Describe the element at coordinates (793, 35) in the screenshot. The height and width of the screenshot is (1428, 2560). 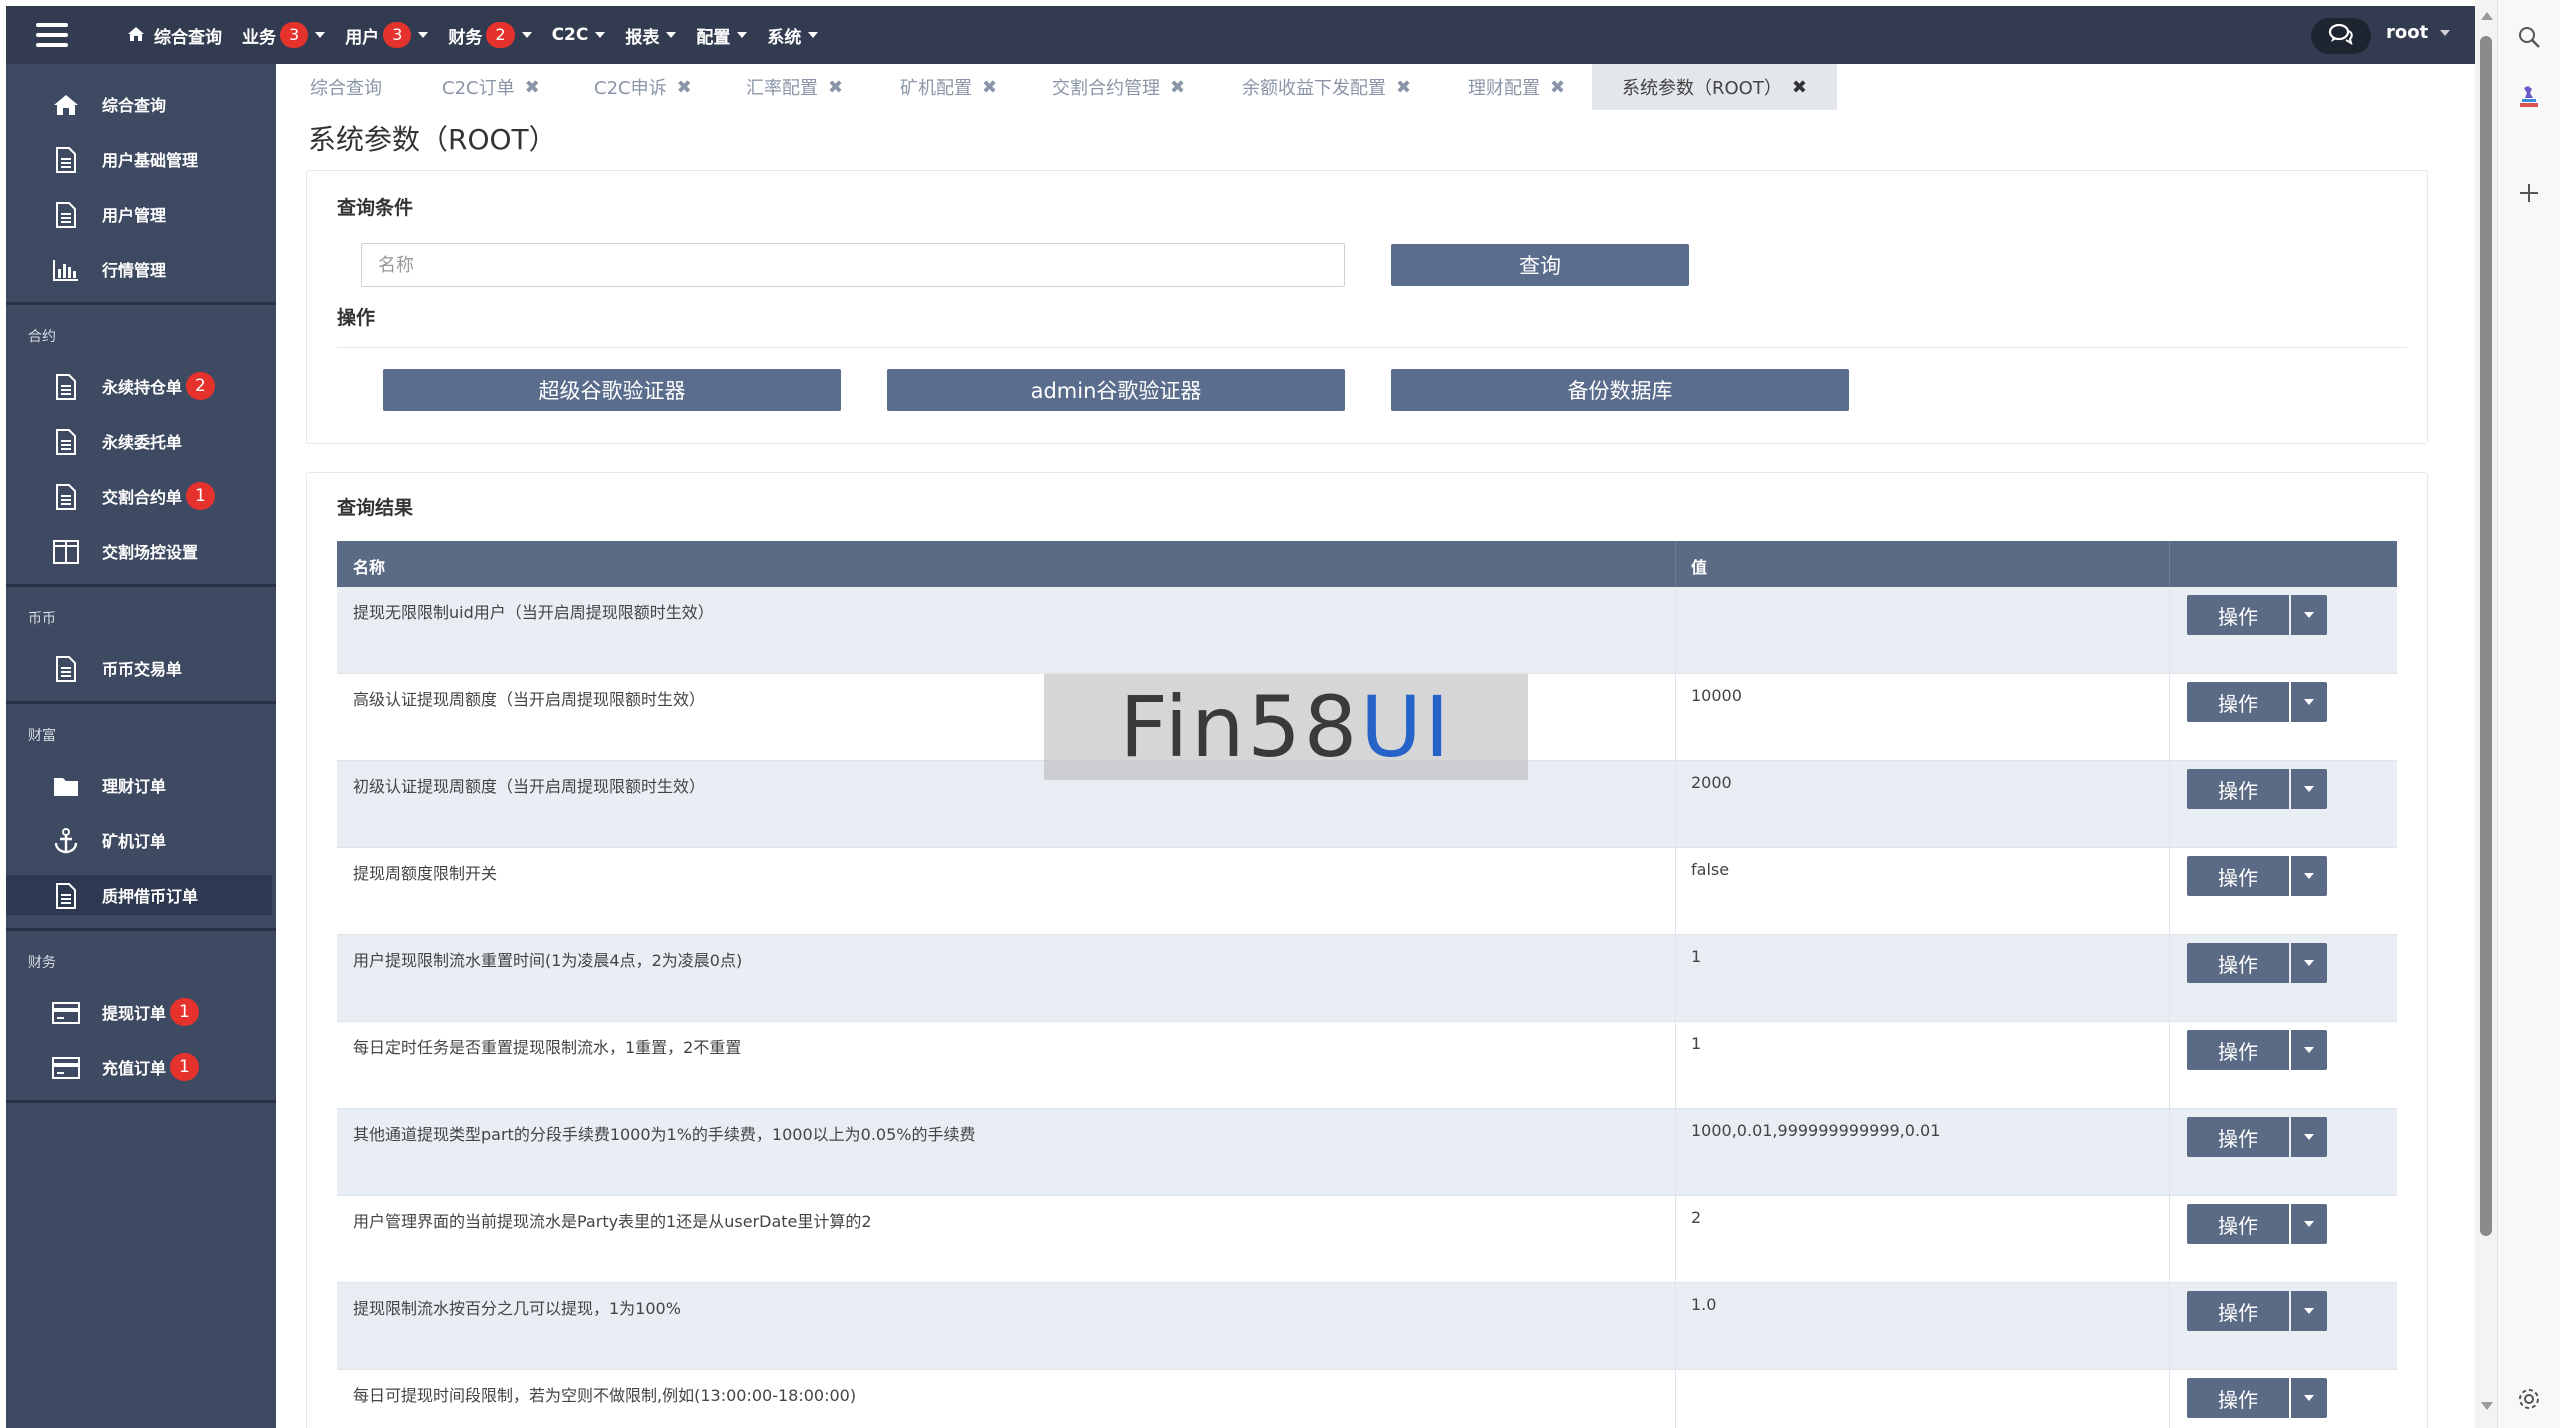
I see `nav-item-system: 系统` at that location.